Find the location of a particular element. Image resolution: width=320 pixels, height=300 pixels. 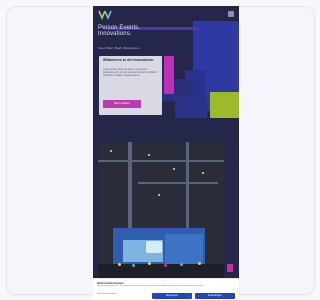

decor-deepblue-block is located at coordinates (191, 107).